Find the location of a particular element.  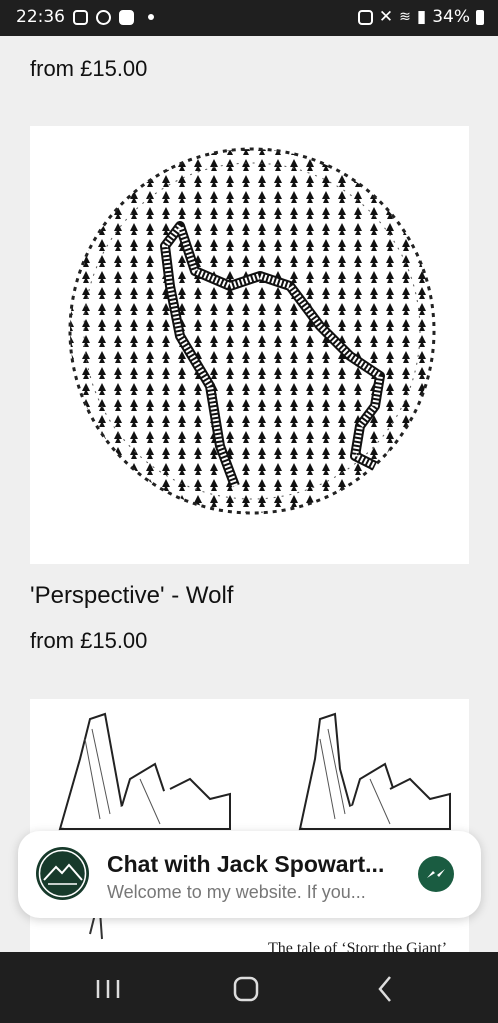

status-time: 22:36 is located at coordinates (40, 17).